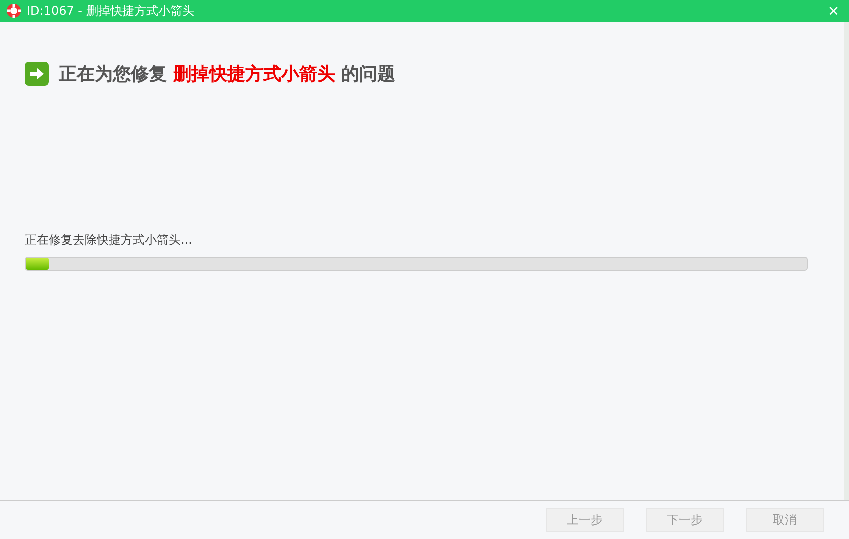  What do you see at coordinates (111, 11) in the screenshot?
I see `window-title: ID:1067 - 删掉快捷方式小箭头` at bounding box center [111, 11].